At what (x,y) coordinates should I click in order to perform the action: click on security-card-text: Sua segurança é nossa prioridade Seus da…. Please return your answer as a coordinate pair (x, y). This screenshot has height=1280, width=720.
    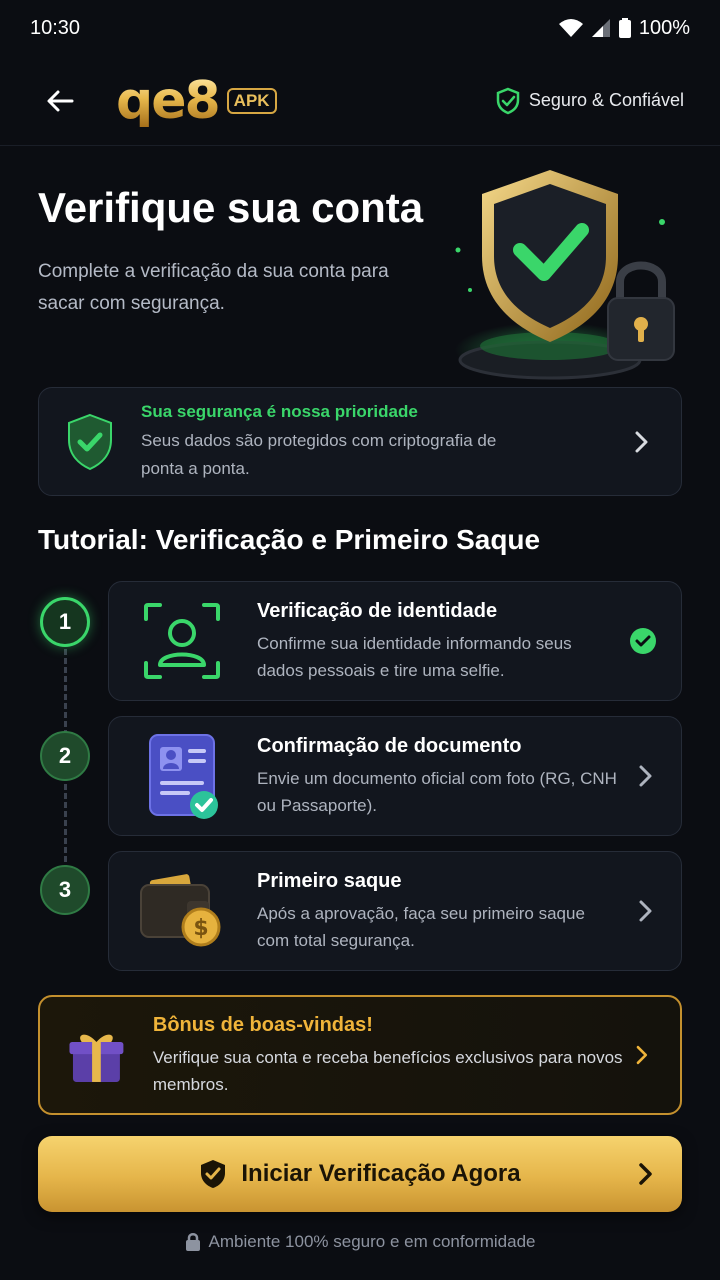
    Looking at the image, I should click on (331, 442).